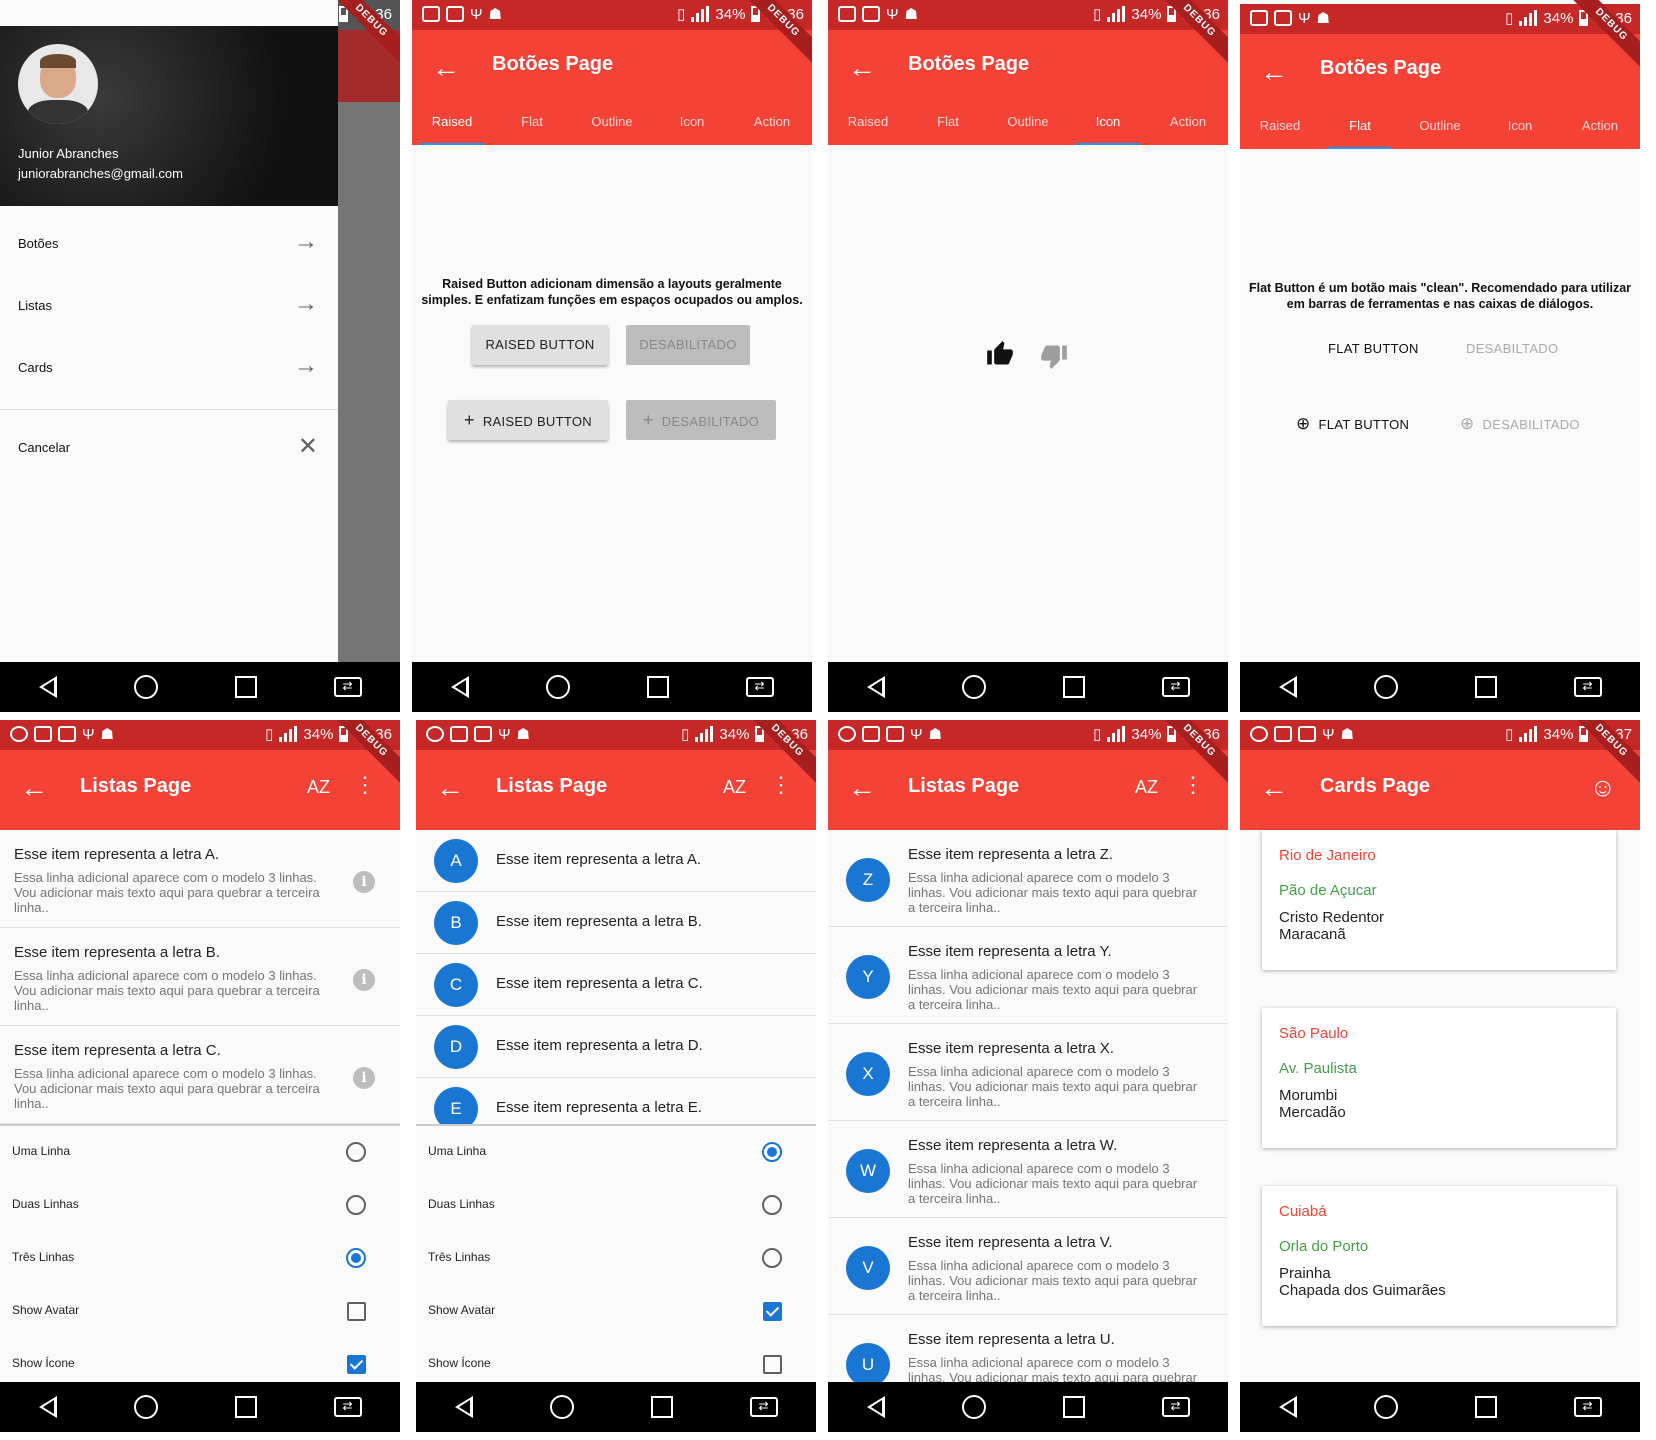 The height and width of the screenshot is (1440, 1656). What do you see at coordinates (540, 345) in the screenshot?
I see `raised-button: RAISED BUTTON` at bounding box center [540, 345].